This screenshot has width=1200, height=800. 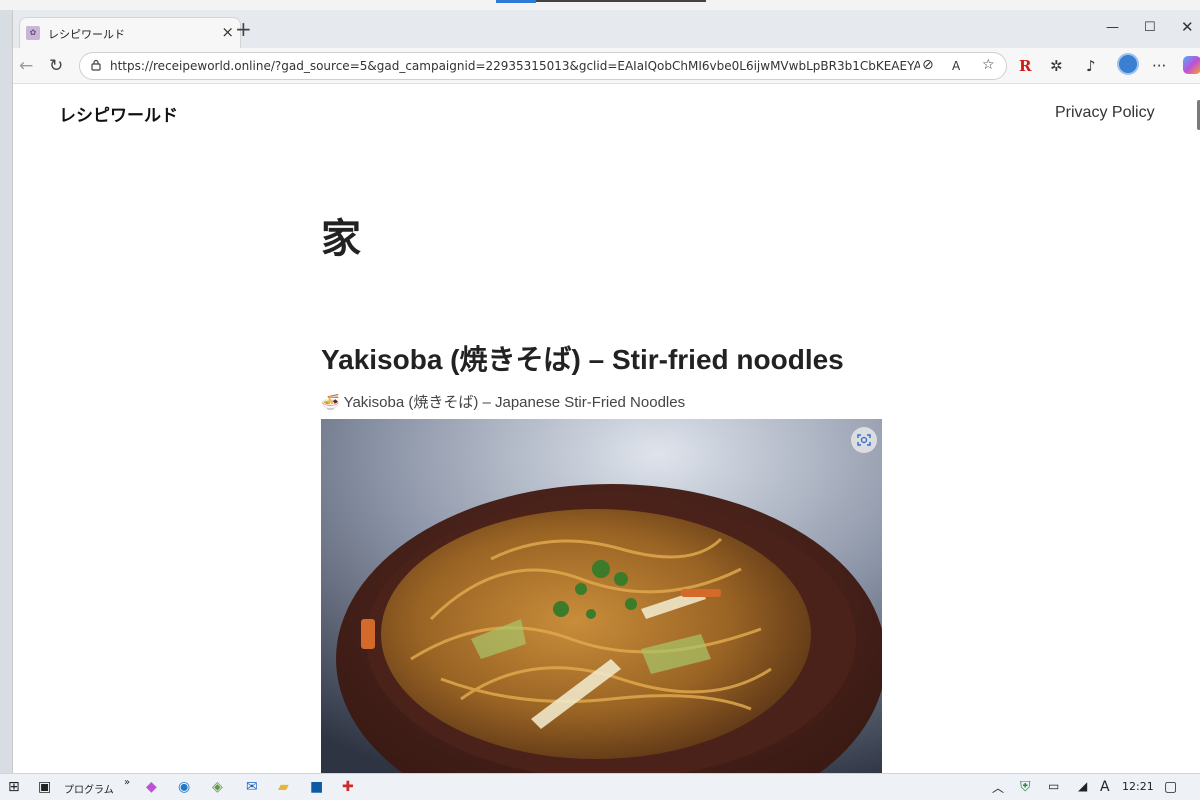 What do you see at coordinates (956, 66) in the screenshot?
I see `read-aloud-icon: A` at bounding box center [956, 66].